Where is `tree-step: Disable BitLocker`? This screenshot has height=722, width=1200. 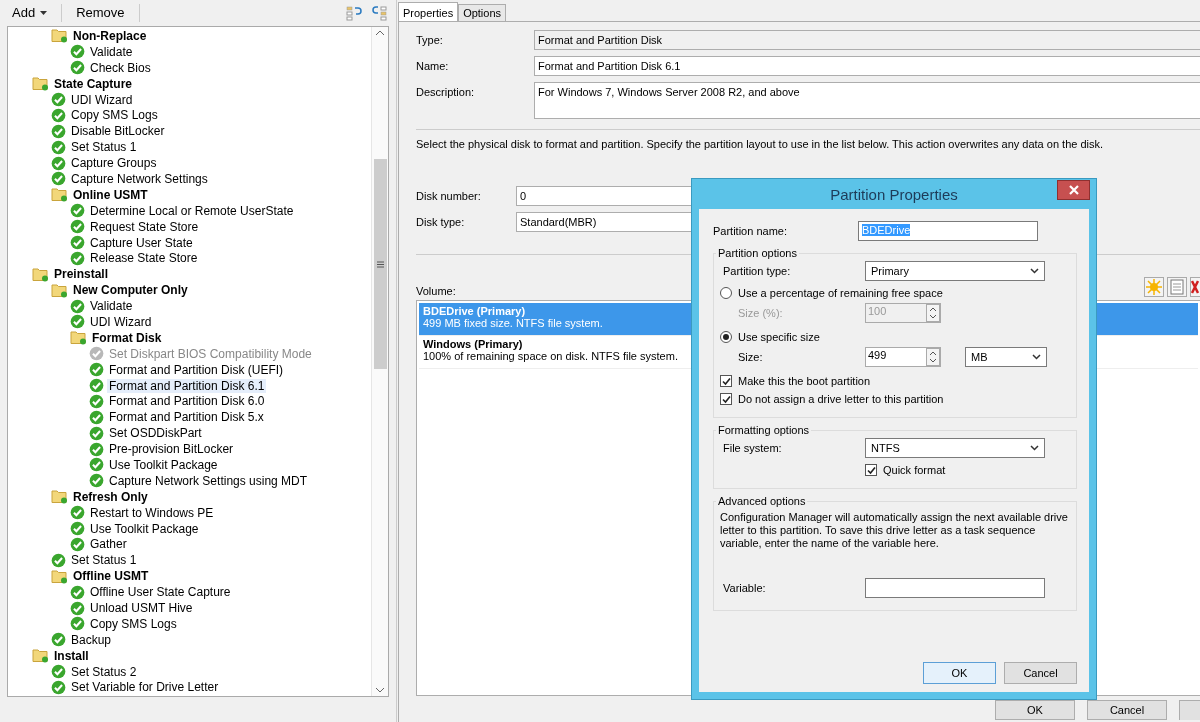 tree-step: Disable BitLocker is located at coordinates (118, 131).